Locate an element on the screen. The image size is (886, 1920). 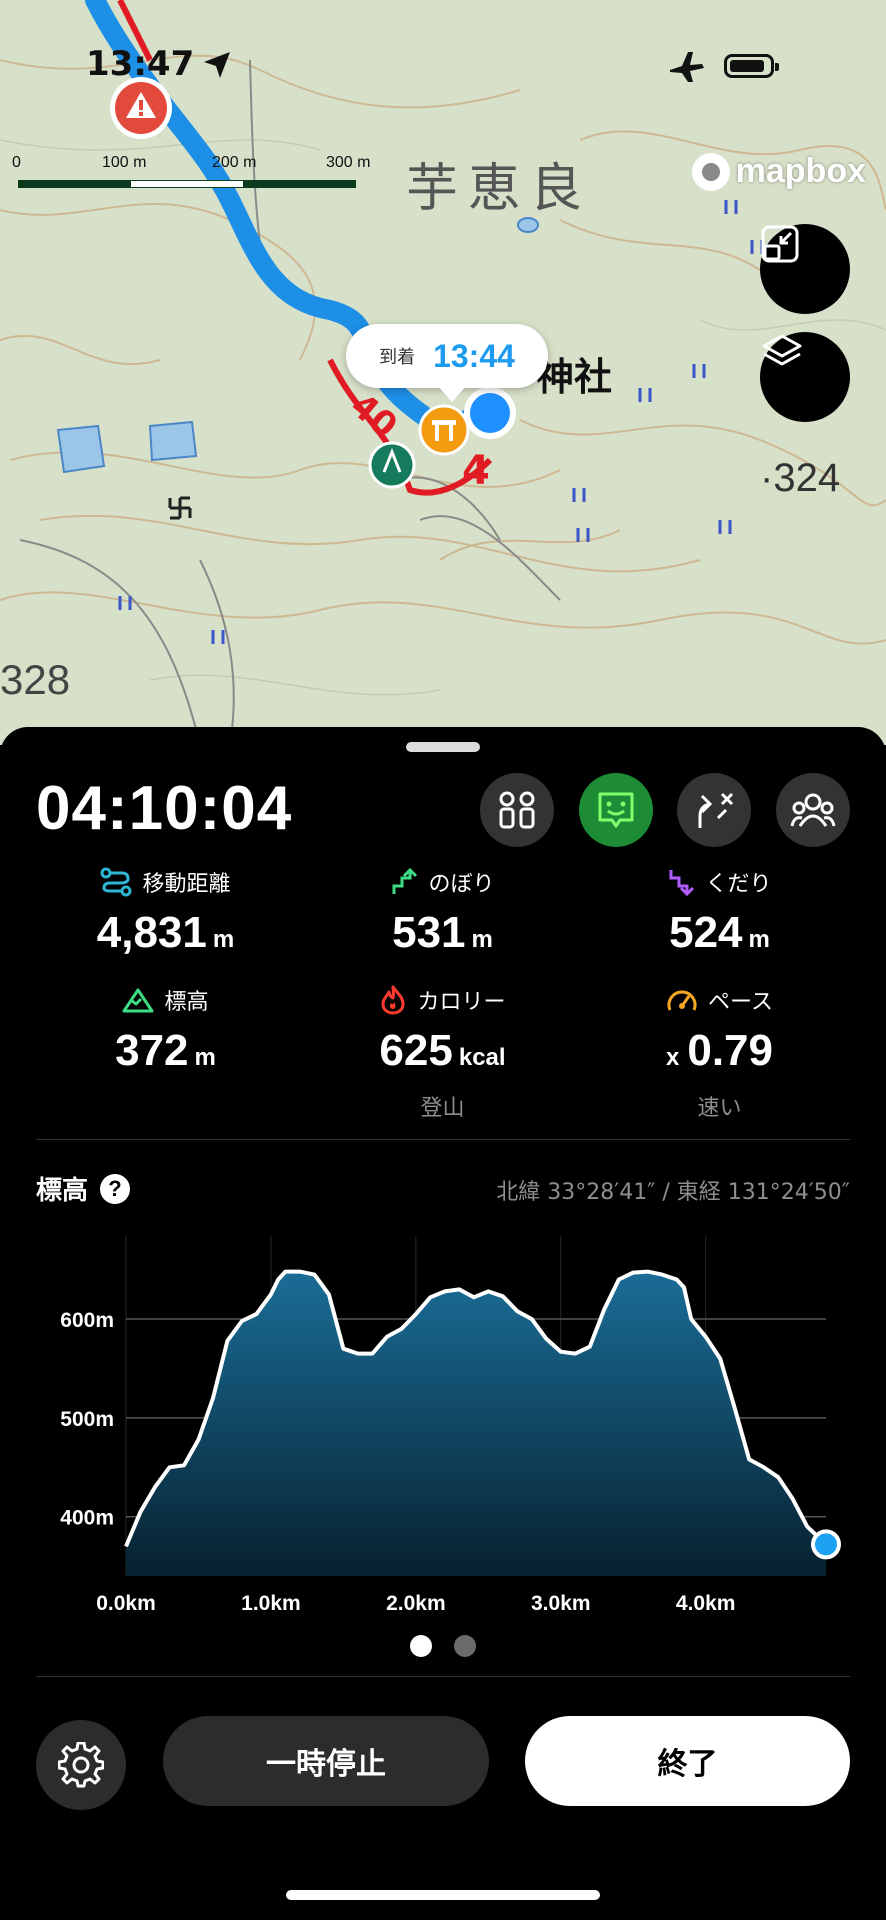
route-number-label: 4 is located at coordinates (476, 471).